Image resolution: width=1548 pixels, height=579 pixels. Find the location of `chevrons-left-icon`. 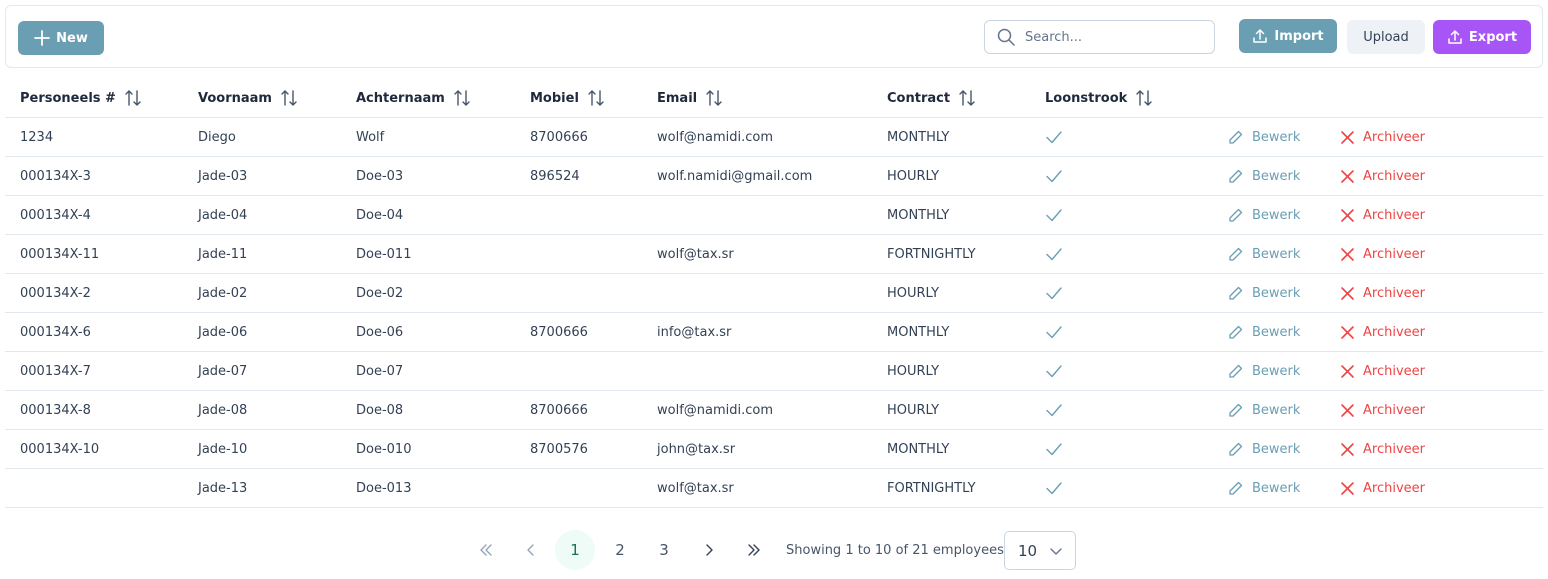

chevrons-left-icon is located at coordinates (486, 550).